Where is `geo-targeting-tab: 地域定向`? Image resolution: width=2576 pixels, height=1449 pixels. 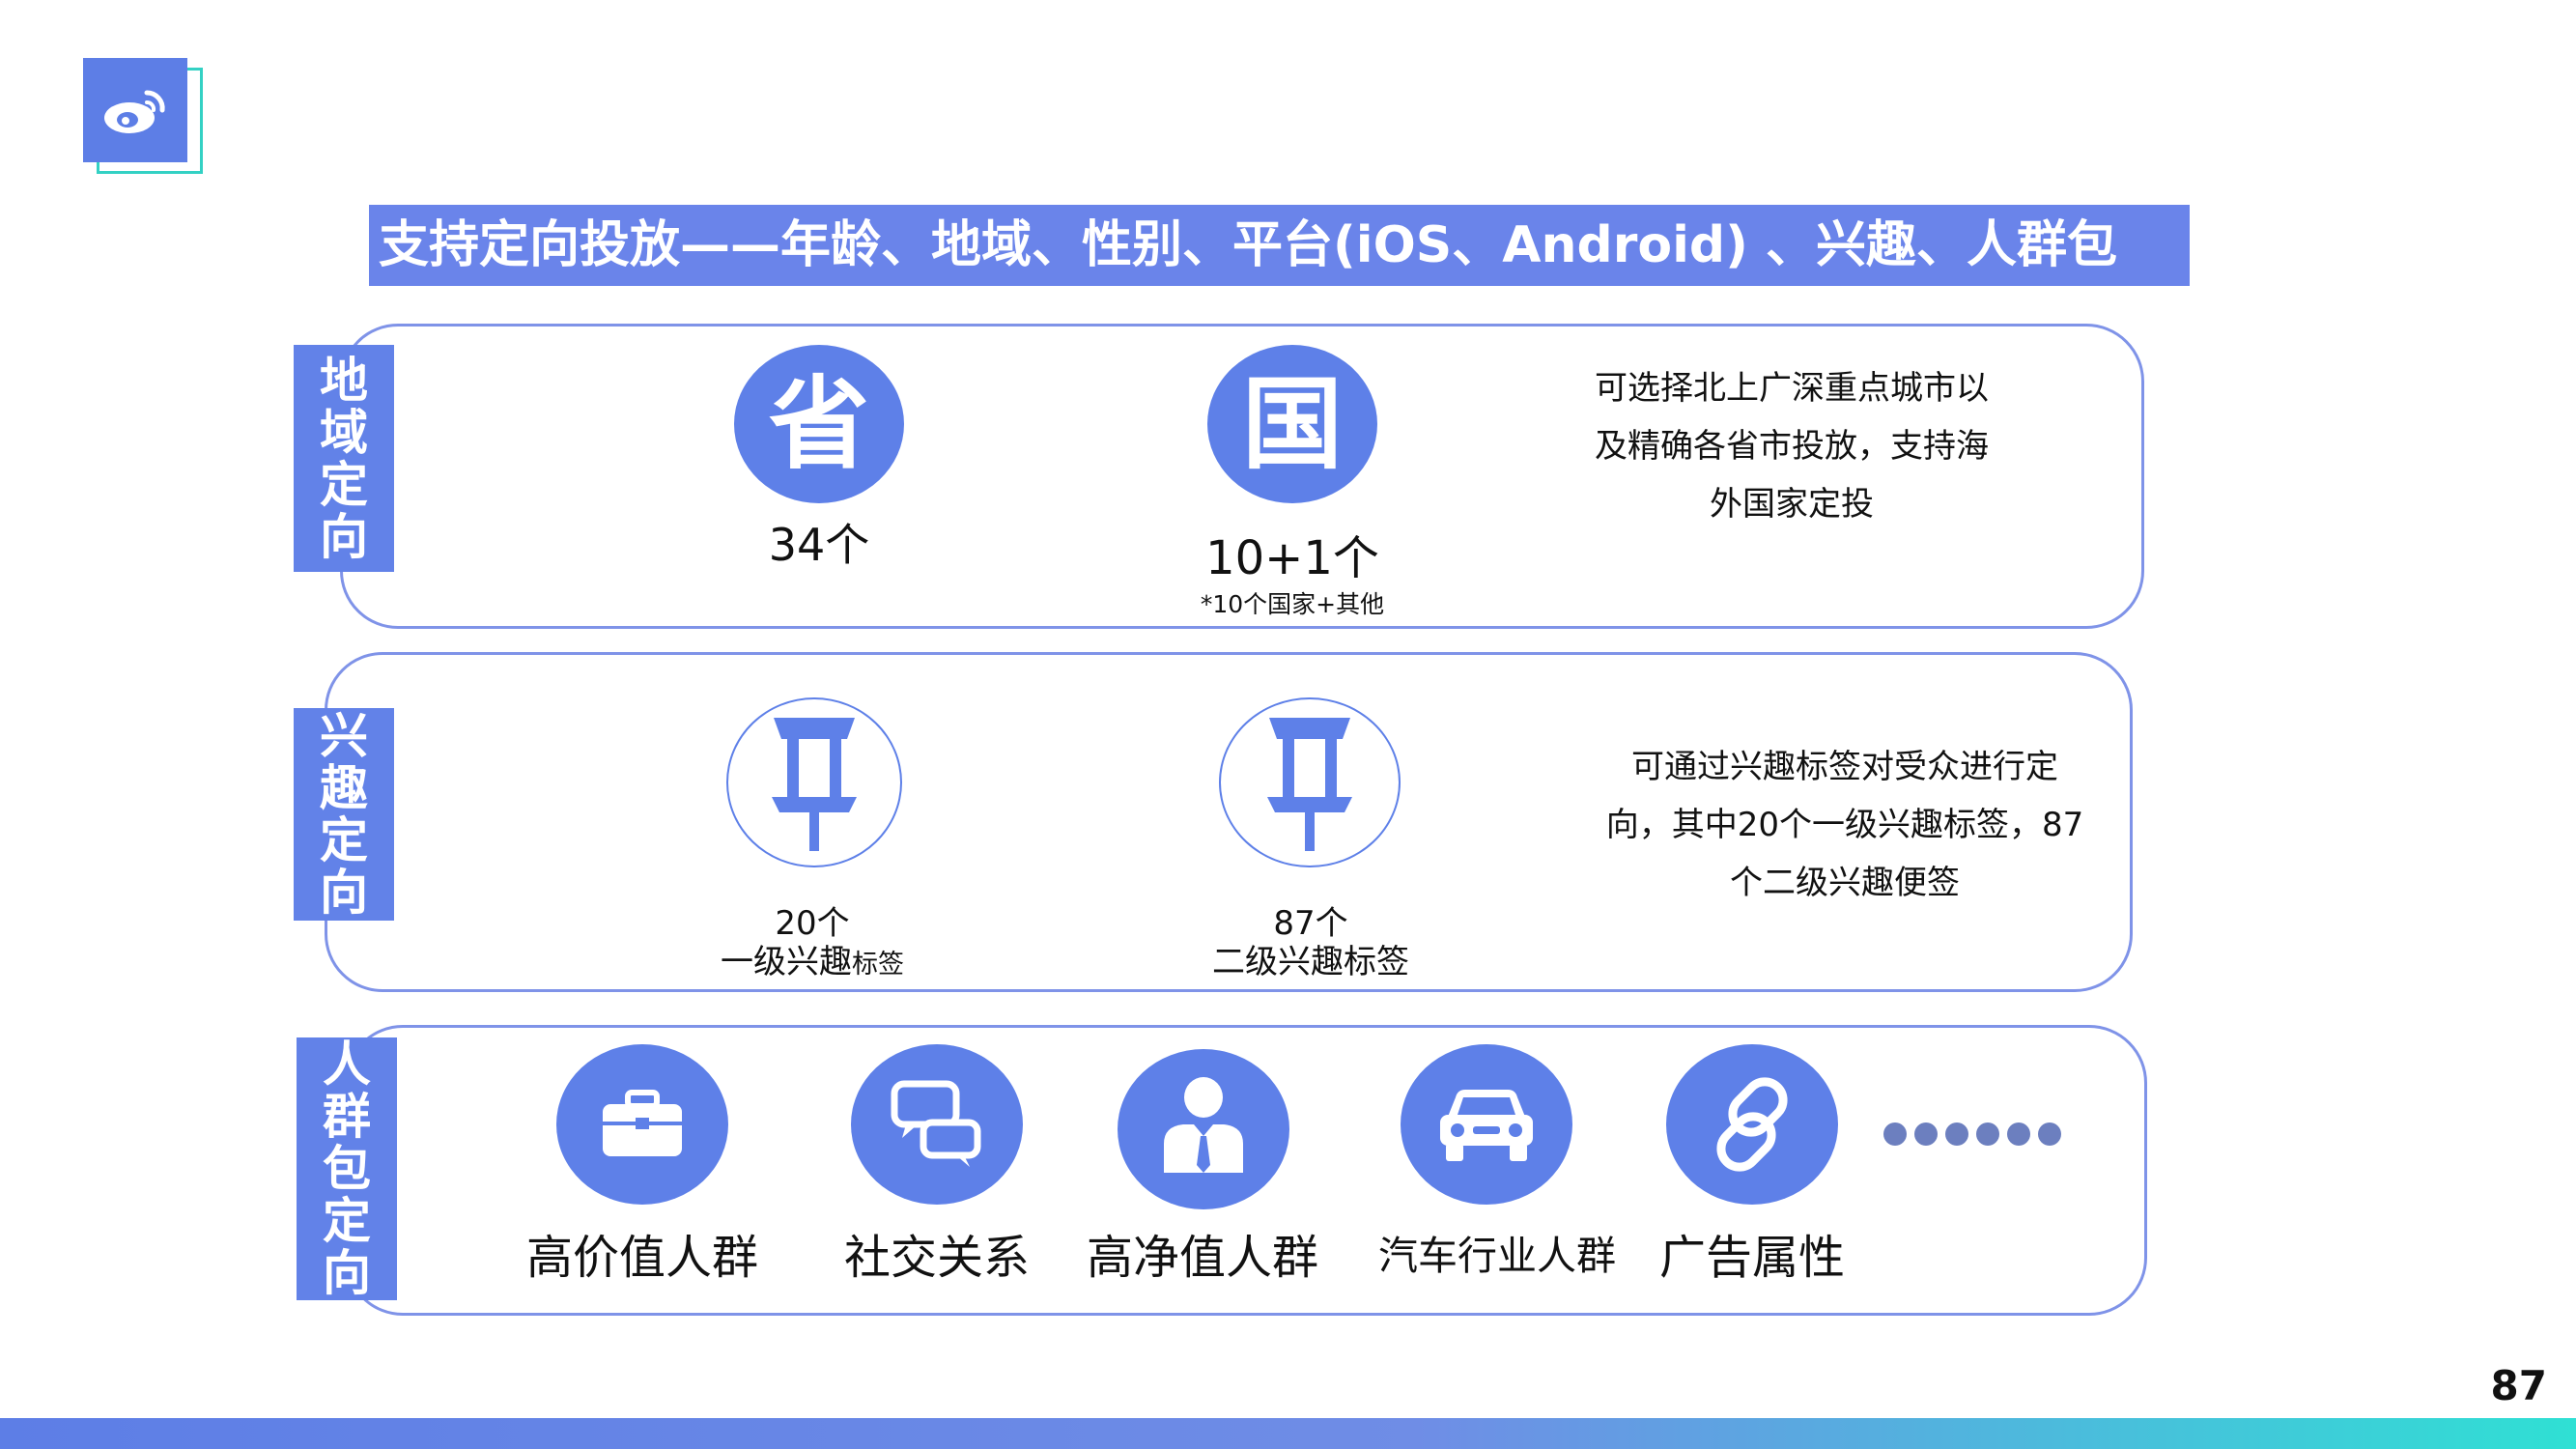
geo-targeting-tab: 地域定向 is located at coordinates (344, 458).